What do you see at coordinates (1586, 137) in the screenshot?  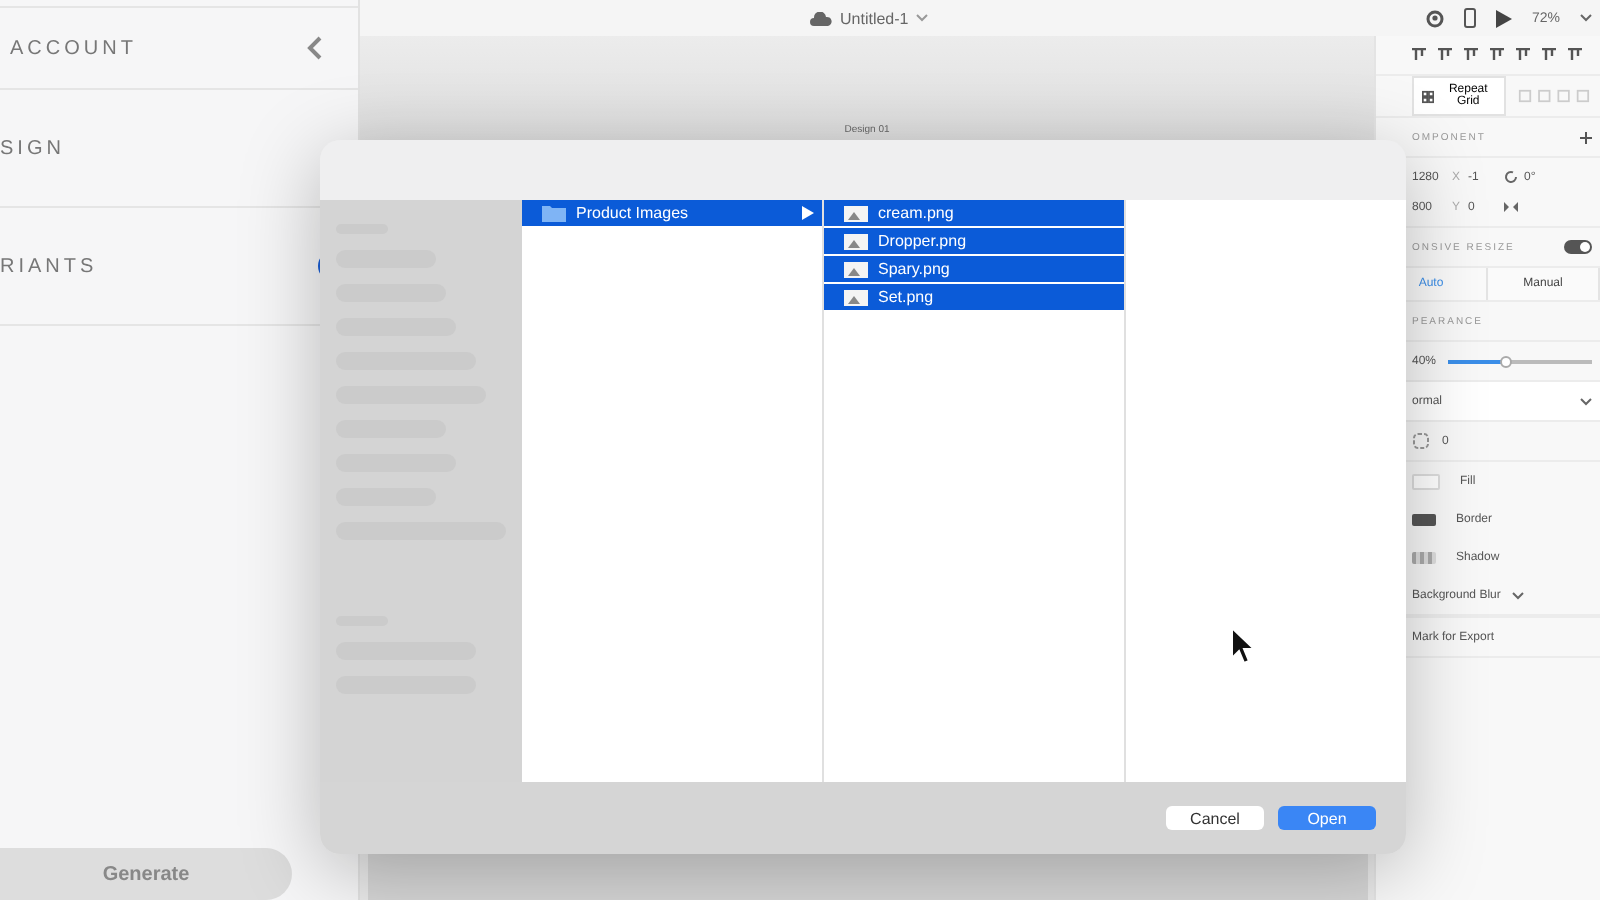 I see `add-icon` at bounding box center [1586, 137].